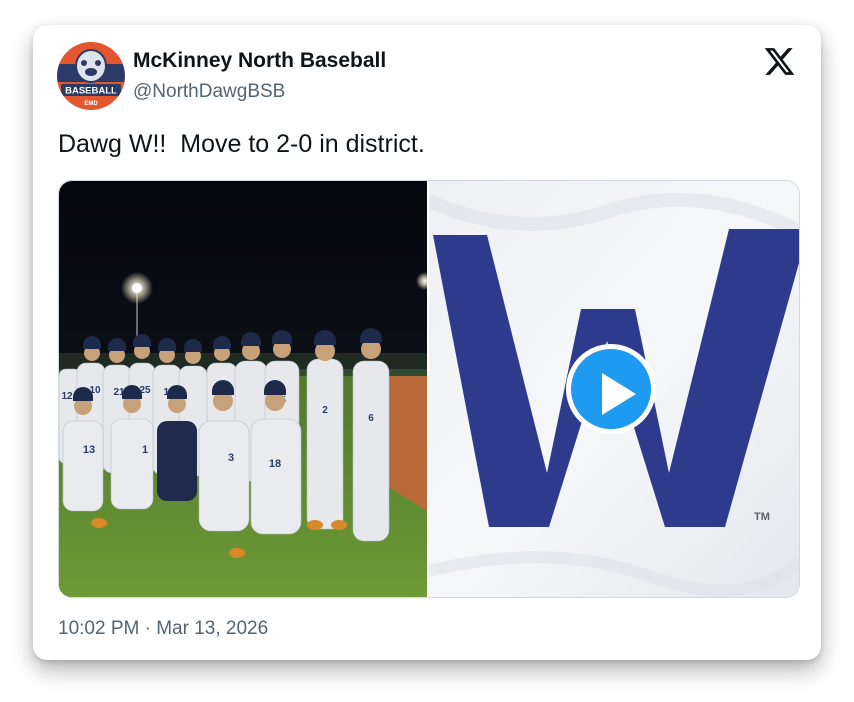  I want to click on user-handle: @NorthDawgBSB, so click(209, 92).